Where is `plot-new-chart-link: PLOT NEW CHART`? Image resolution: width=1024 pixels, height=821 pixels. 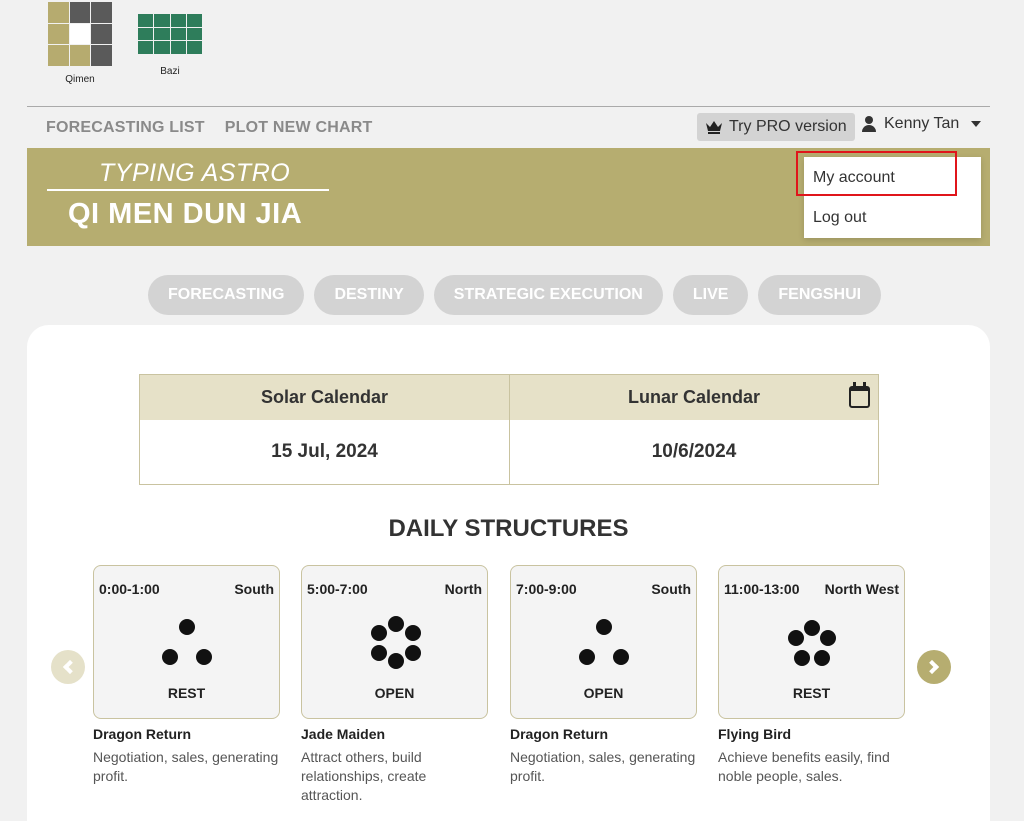
plot-new-chart-link: PLOT NEW CHART is located at coordinates (299, 128).